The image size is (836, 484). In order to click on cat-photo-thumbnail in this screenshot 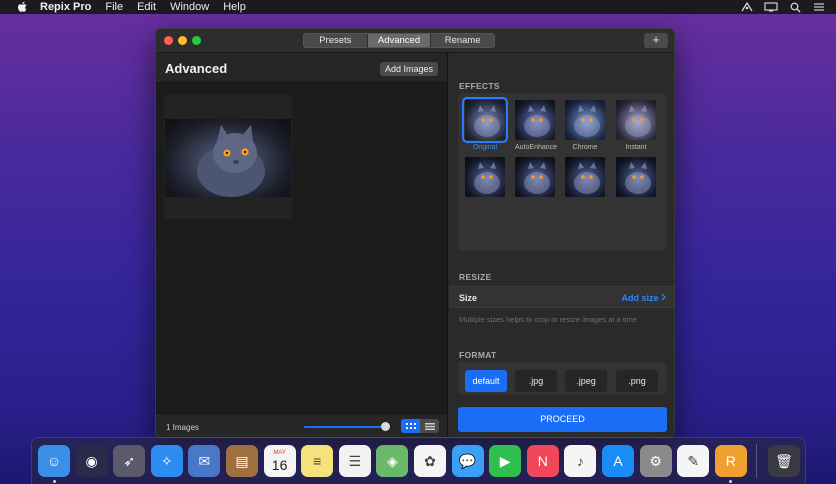, I will do `click(228, 158)`.